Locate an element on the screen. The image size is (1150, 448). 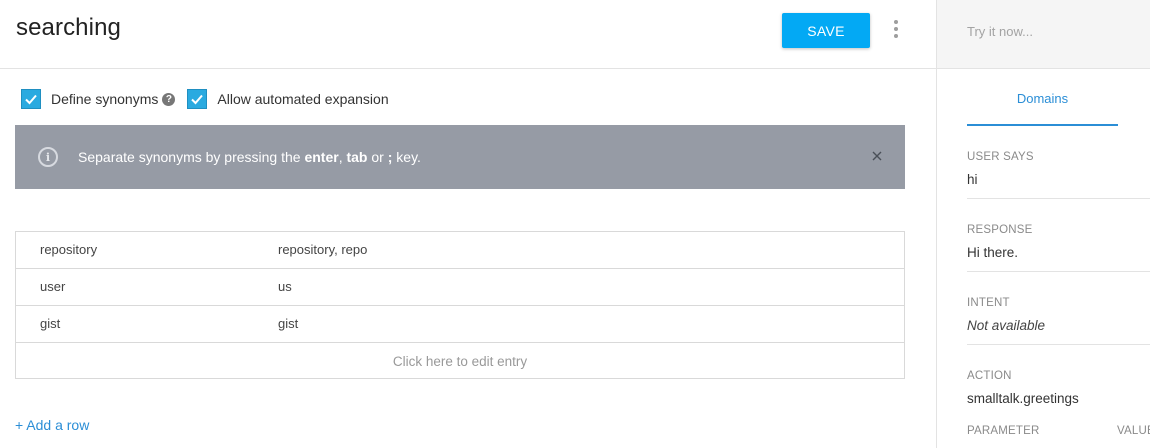
allow-expansion-checkbox is located at coordinates (197, 99).